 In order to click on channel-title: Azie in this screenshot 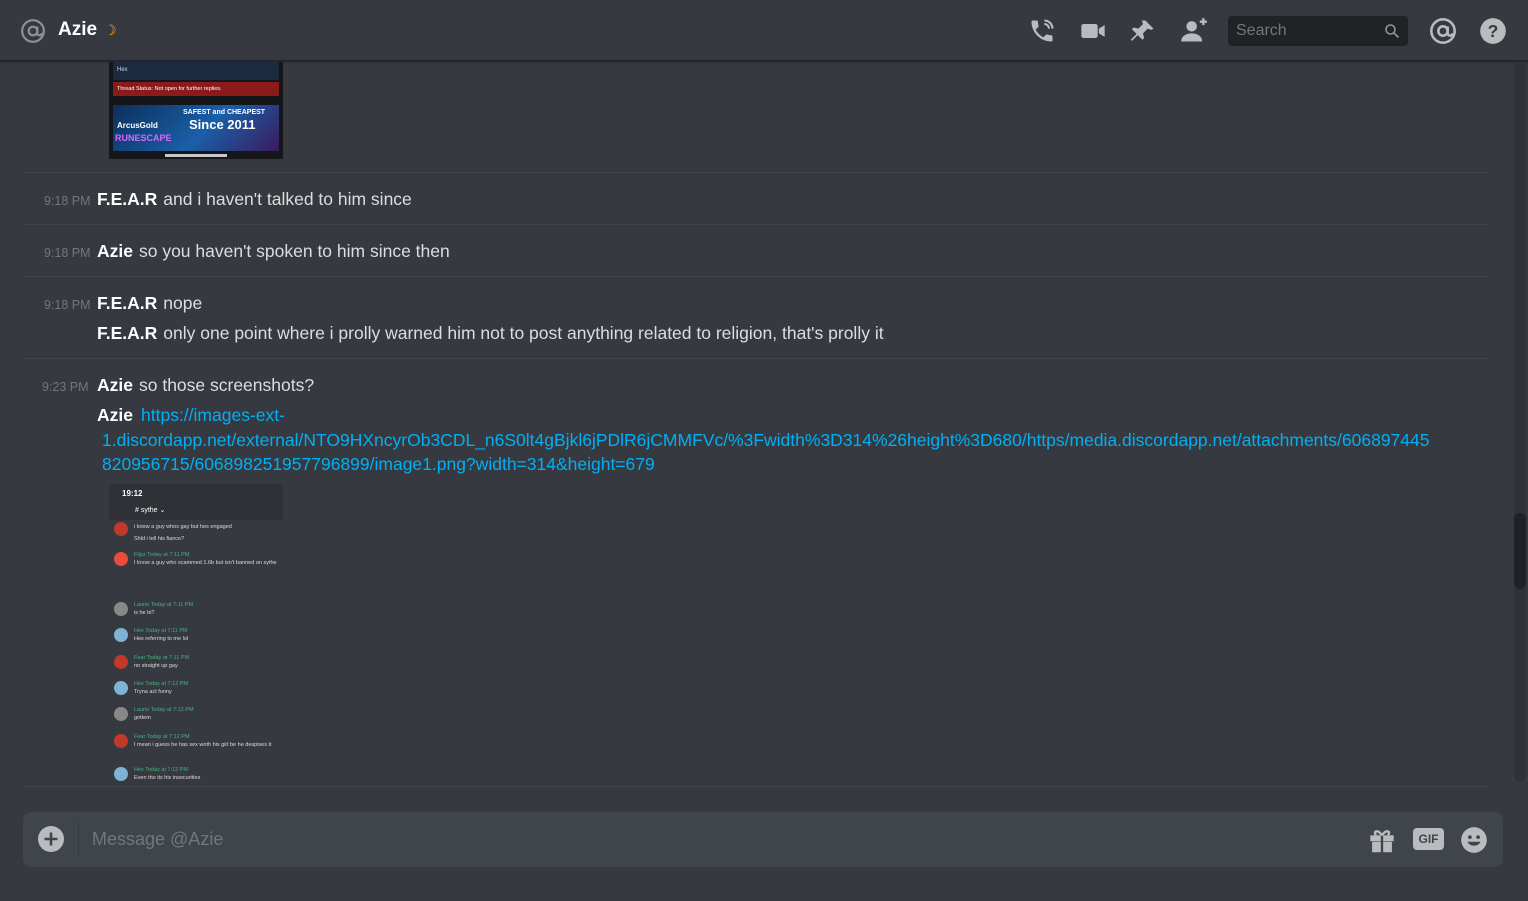, I will do `click(78, 29)`.